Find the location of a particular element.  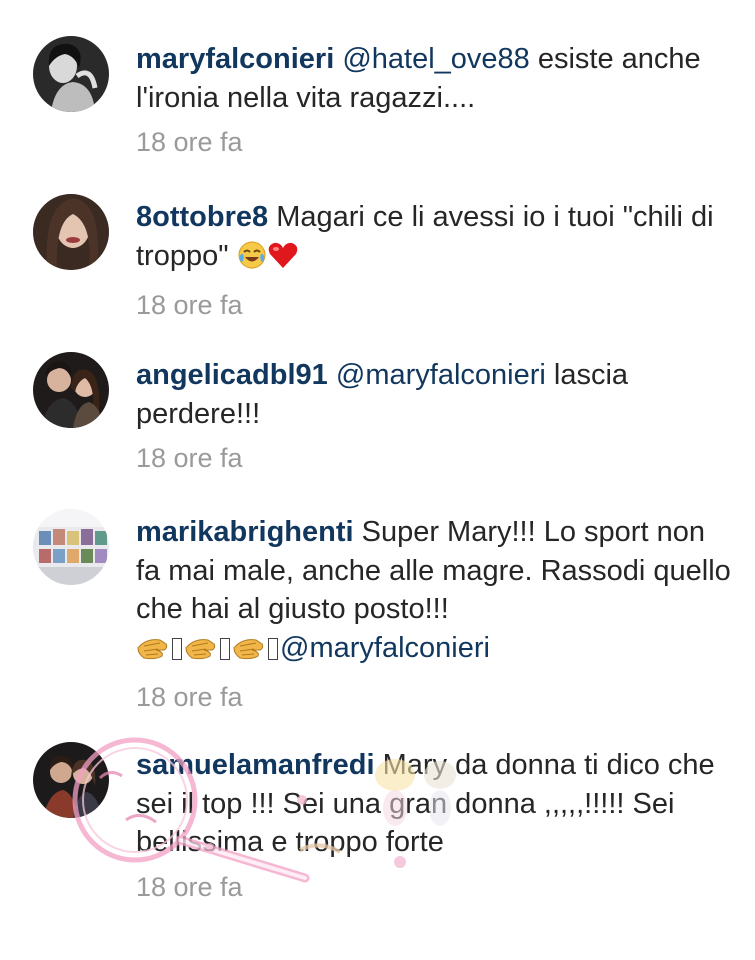

woman-long-hair-portrait-icon is located at coordinates (71, 232).